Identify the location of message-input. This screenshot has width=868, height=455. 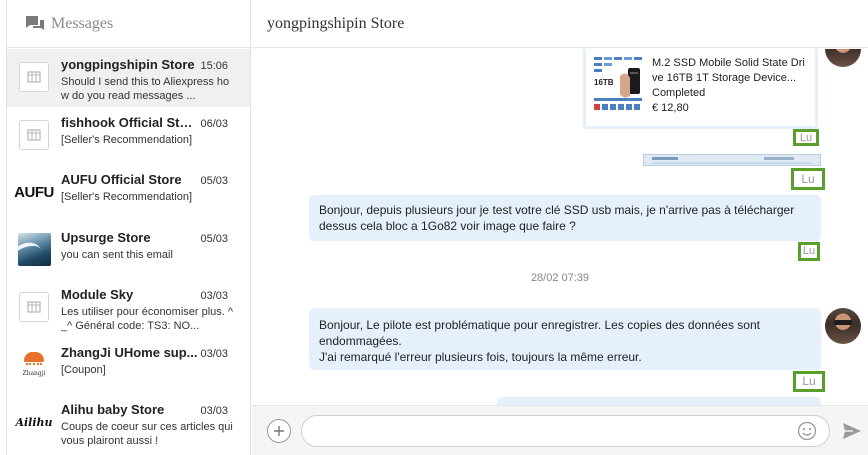
(565, 431).